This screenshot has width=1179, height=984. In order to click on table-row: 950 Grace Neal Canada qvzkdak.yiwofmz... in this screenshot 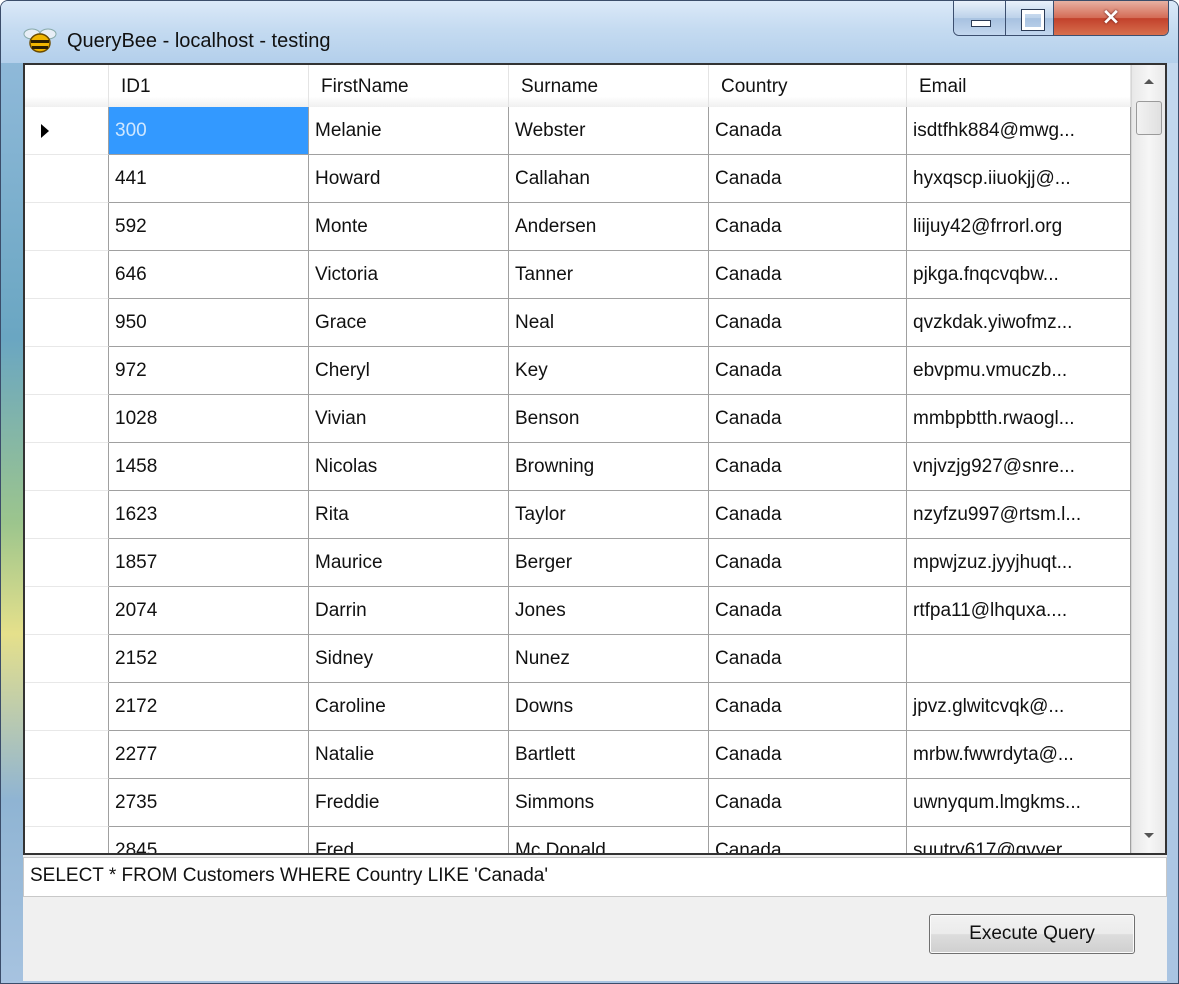, I will do `click(578, 323)`.